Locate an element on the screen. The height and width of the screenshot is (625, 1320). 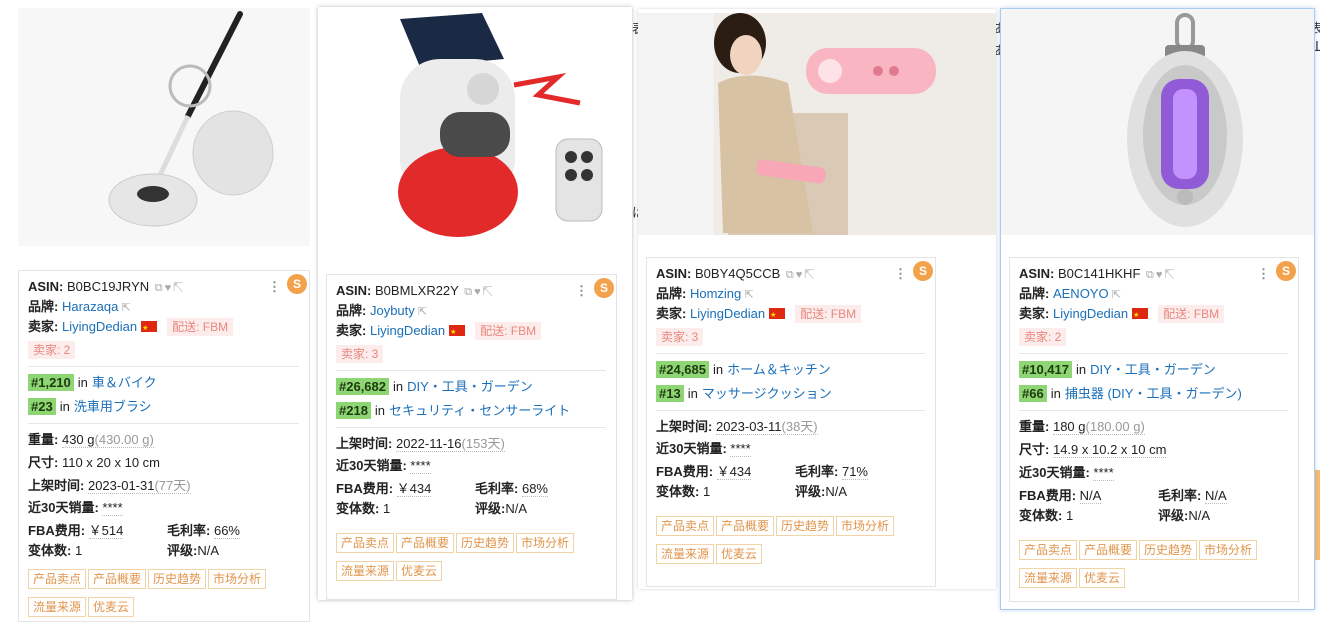
in-text: in is located at coordinates (64, 406).